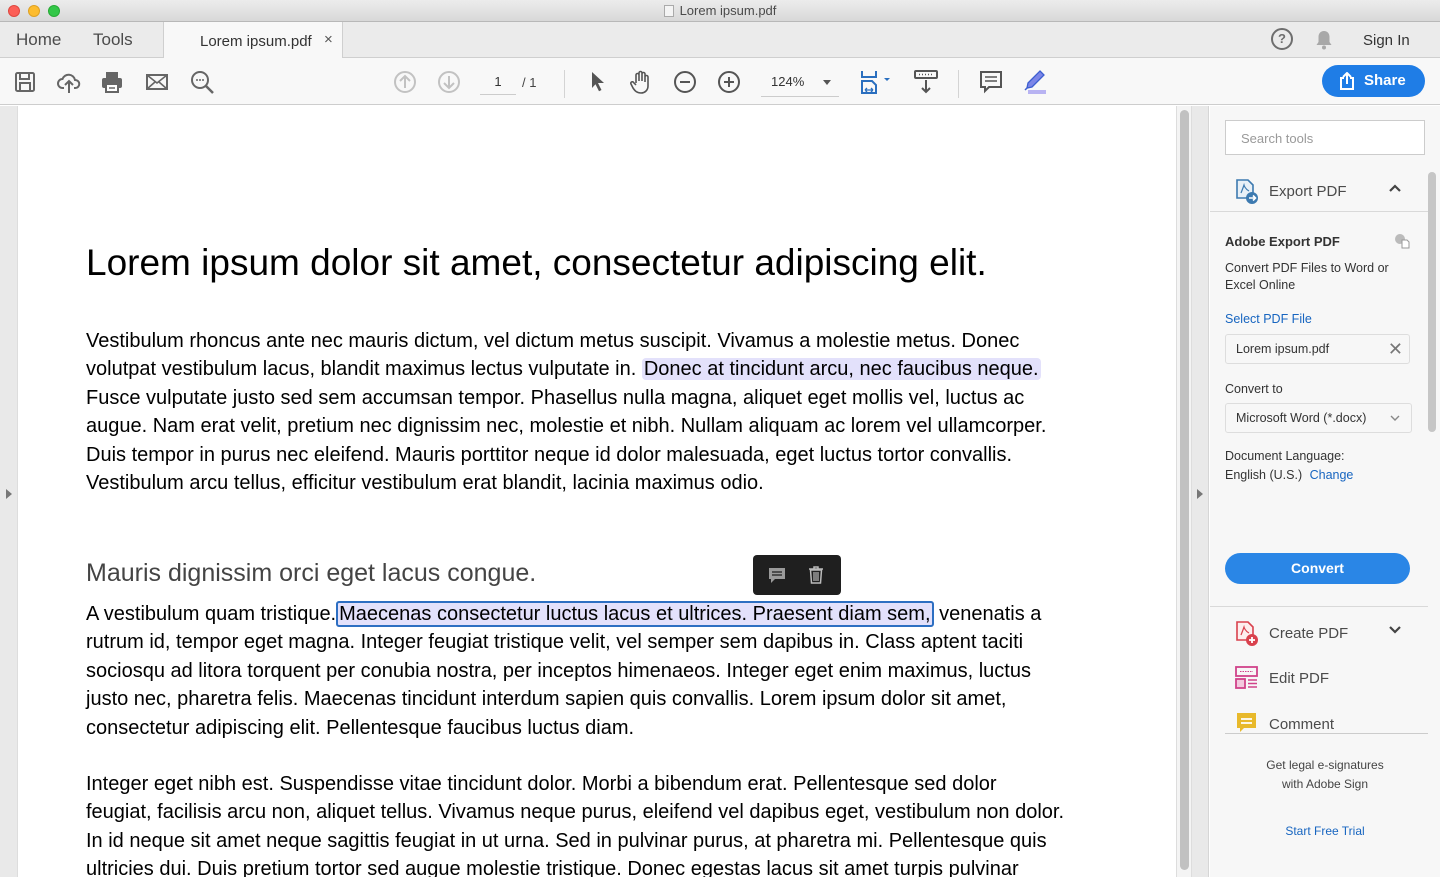  Describe the element at coordinates (311, 573) in the screenshot. I see `section-heading: Mauris dignissim orci eget lacus congue.` at that location.